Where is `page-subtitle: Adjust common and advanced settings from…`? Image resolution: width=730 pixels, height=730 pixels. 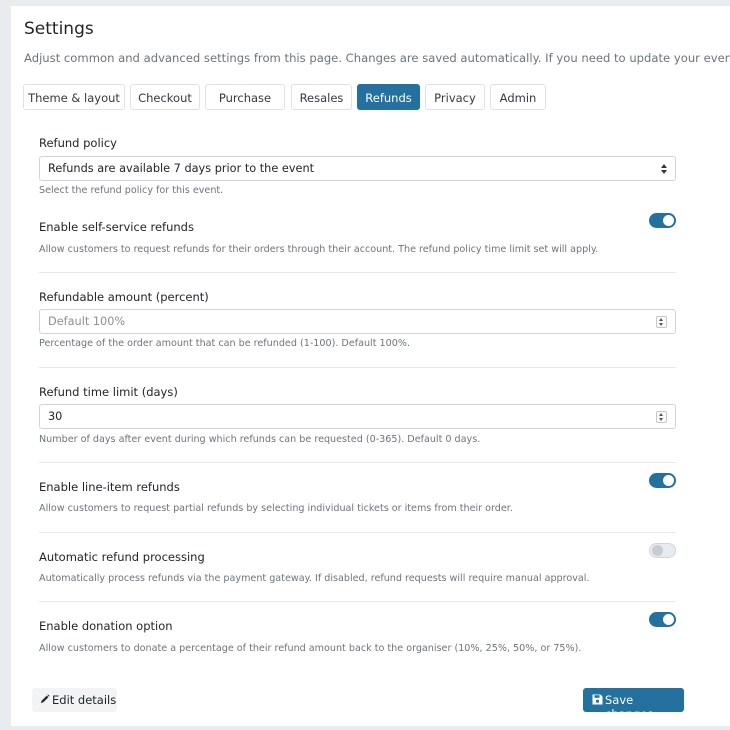 page-subtitle: Adjust common and advanced settings from… is located at coordinates (377, 58).